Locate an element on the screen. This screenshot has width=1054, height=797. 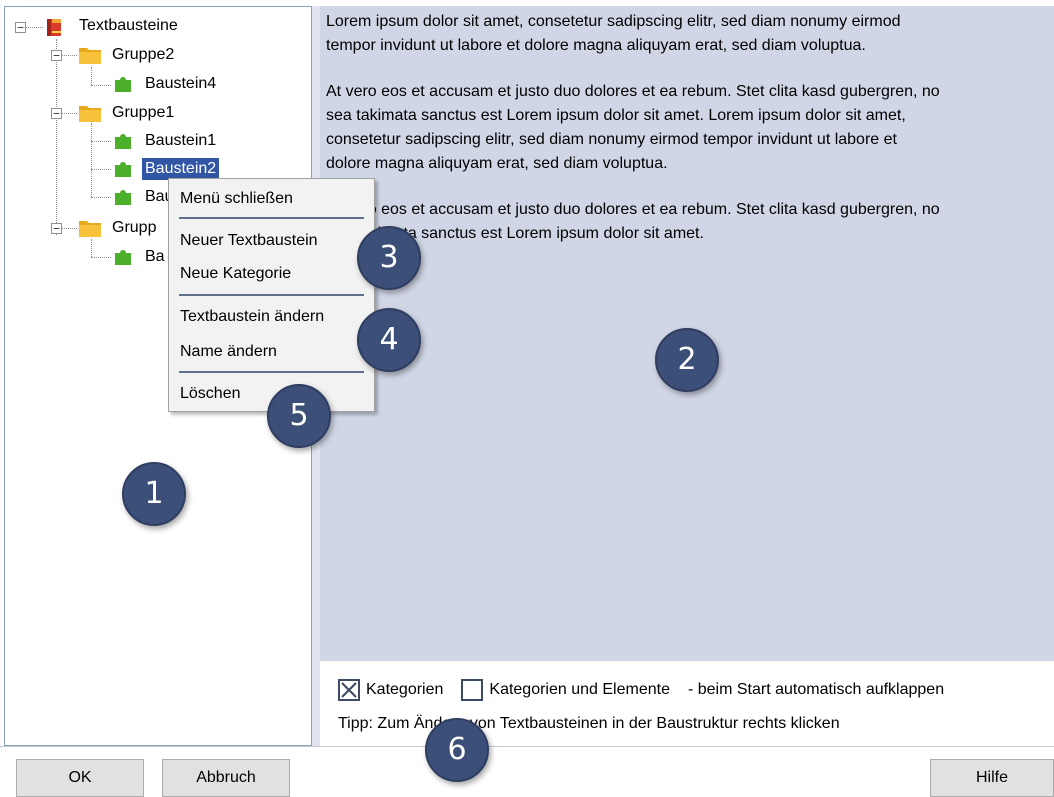
categories-checkbox-label: Kategorien is located at coordinates (404, 690).